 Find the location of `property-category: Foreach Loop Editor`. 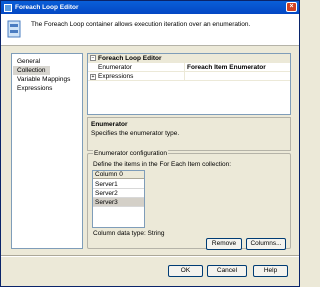

property-category: Foreach Loop Editor is located at coordinates (189, 58).